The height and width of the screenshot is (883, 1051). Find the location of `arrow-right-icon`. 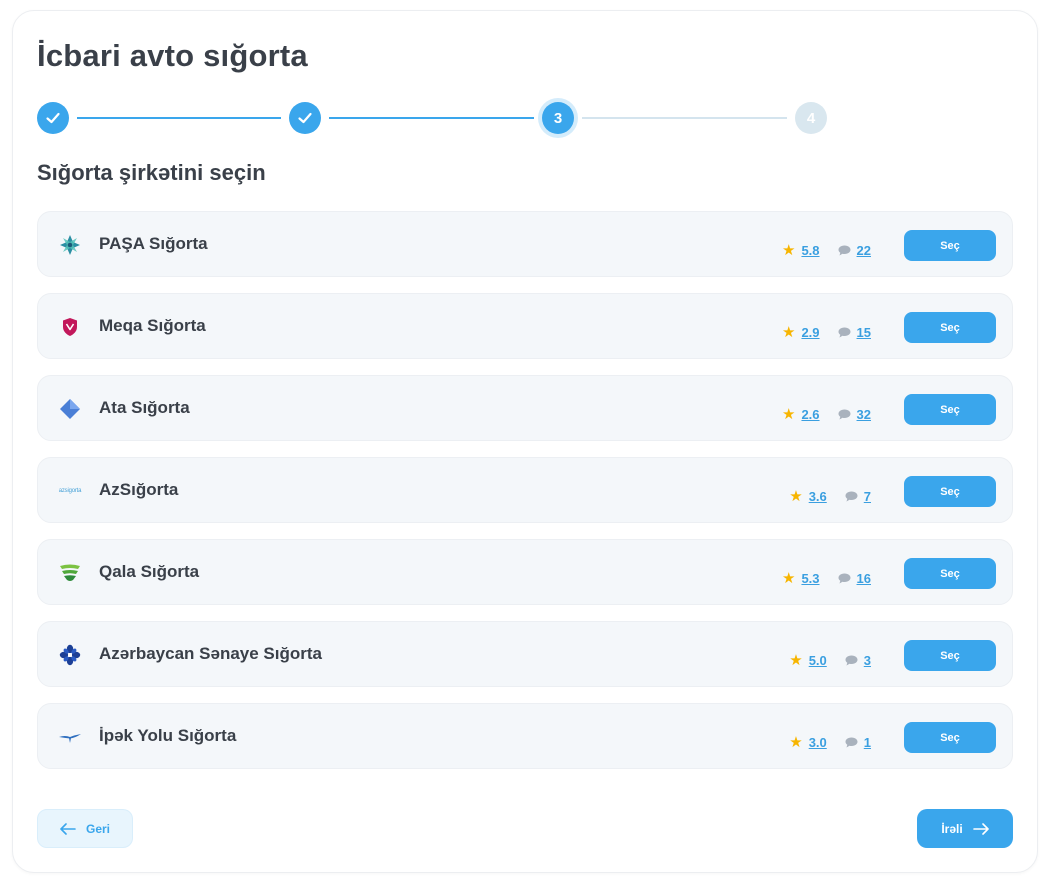

arrow-right-icon is located at coordinates (980, 828).